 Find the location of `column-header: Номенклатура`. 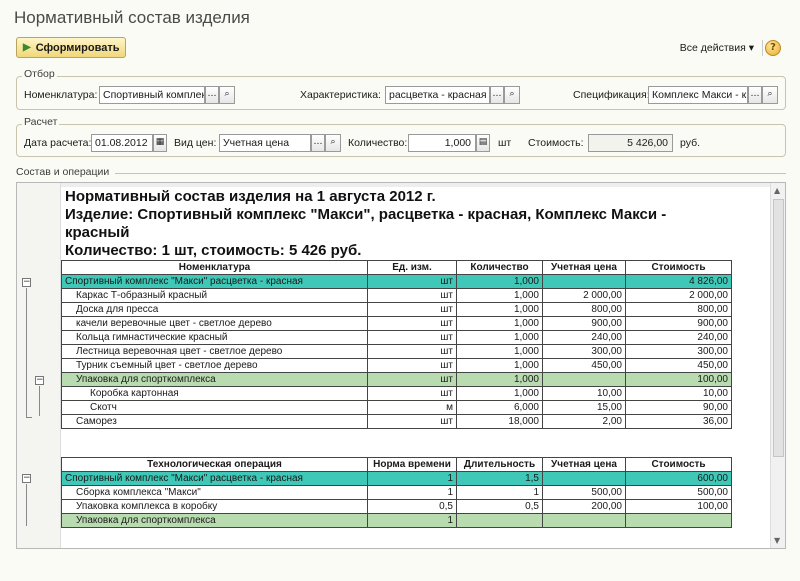

column-header: Номенклатура is located at coordinates (214, 267).